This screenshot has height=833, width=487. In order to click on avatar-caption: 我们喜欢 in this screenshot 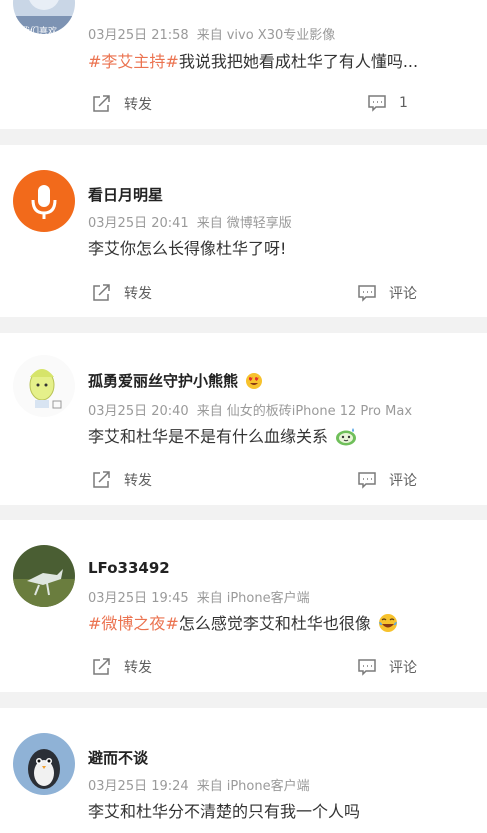, I will do `click(39, 30)`.